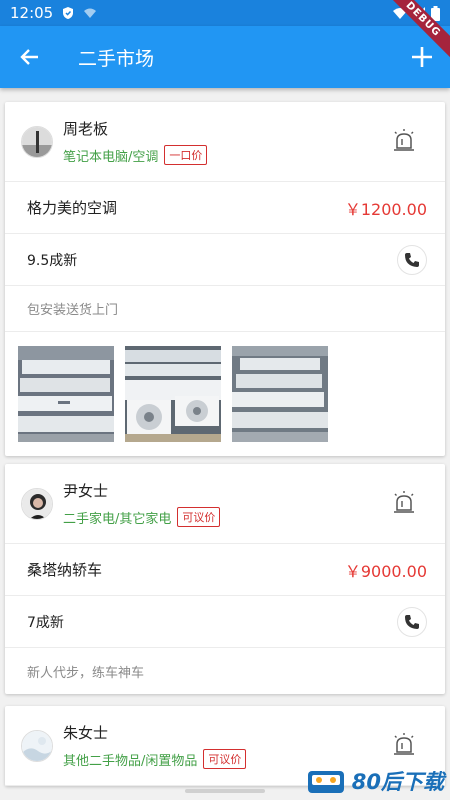  Describe the element at coordinates (225, 208) in the screenshot. I see `product-row: 格力美的空调 ￥1200.00` at that location.